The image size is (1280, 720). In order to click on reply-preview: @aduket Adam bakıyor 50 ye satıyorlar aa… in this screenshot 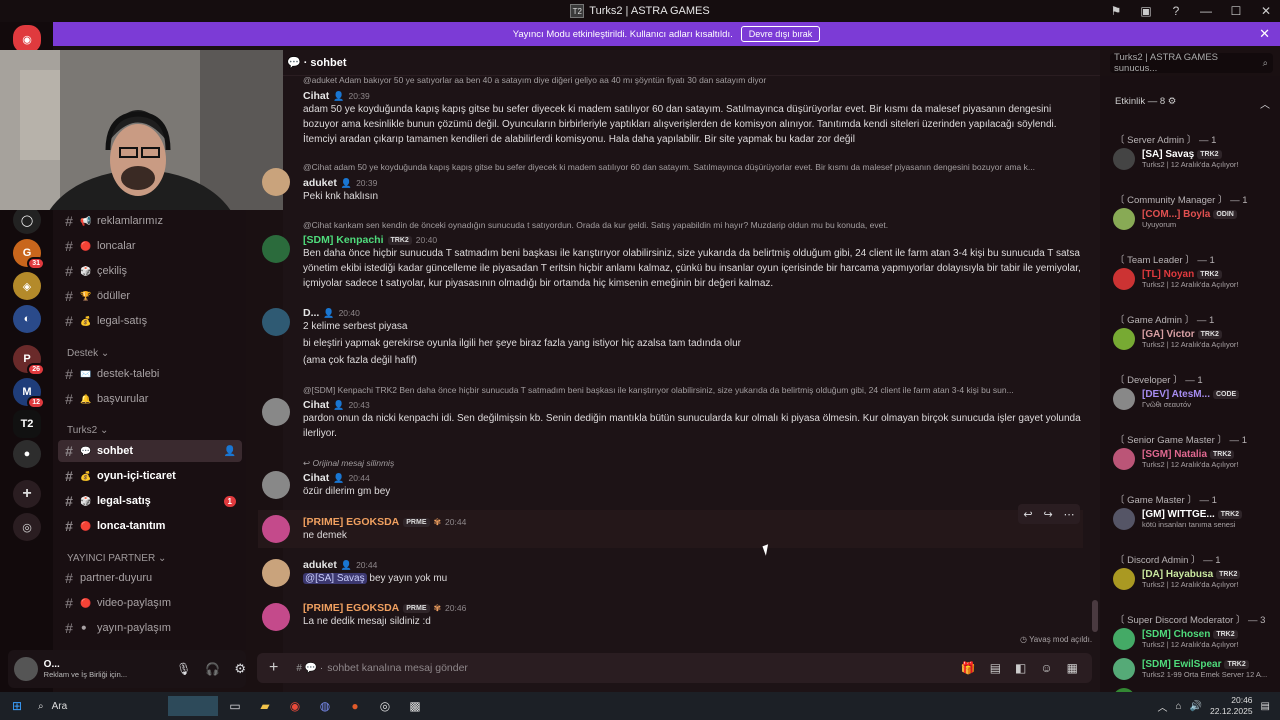, I will do `click(693, 80)`.